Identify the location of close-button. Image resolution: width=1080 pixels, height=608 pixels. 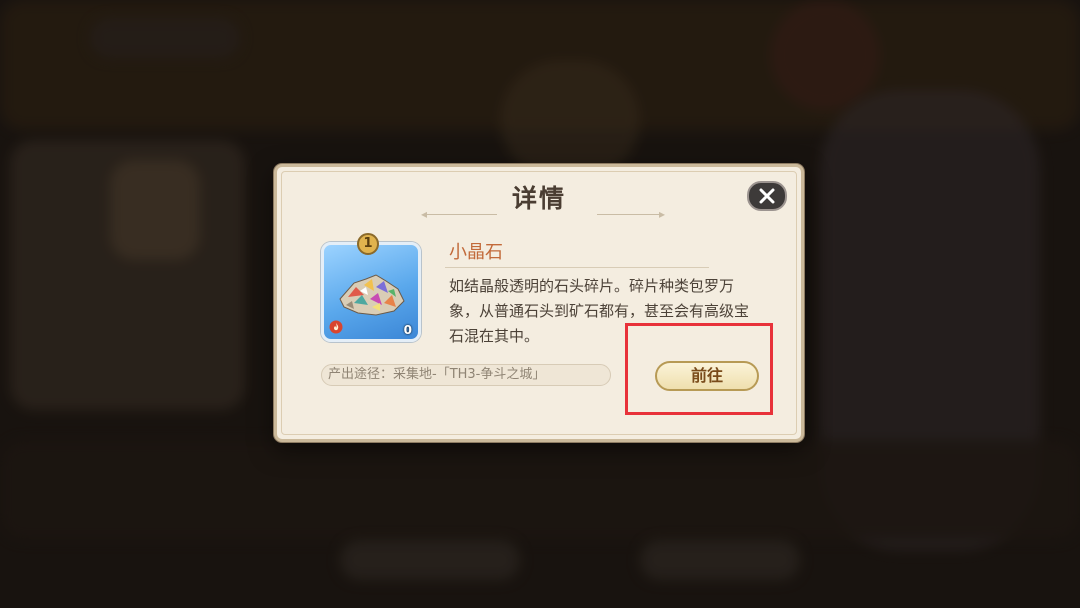
(767, 196).